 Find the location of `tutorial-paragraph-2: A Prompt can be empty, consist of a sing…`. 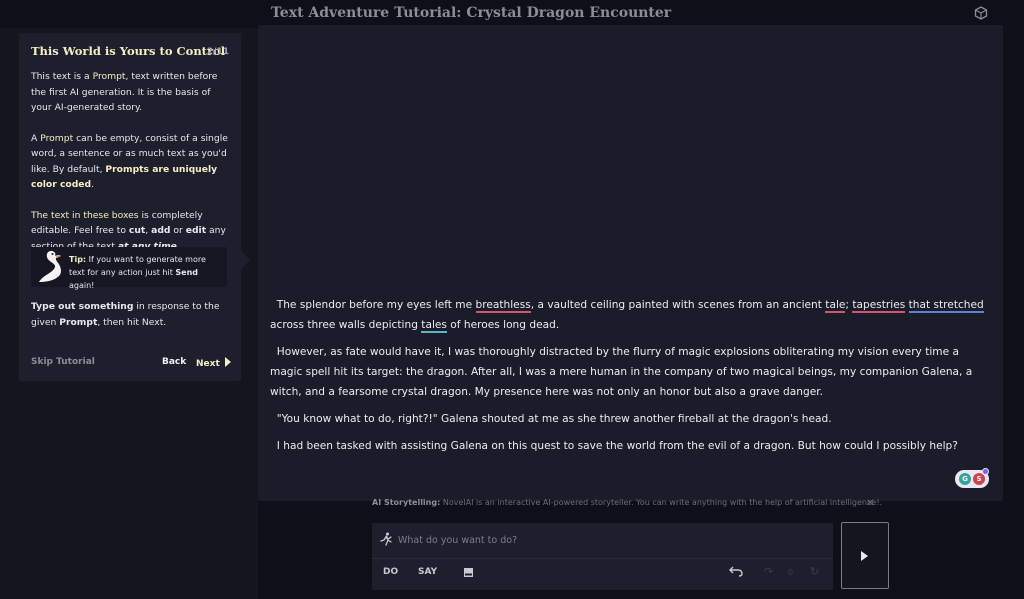

tutorial-paragraph-2: A Prompt can be empty, consist of a sing… is located at coordinates (129, 161).